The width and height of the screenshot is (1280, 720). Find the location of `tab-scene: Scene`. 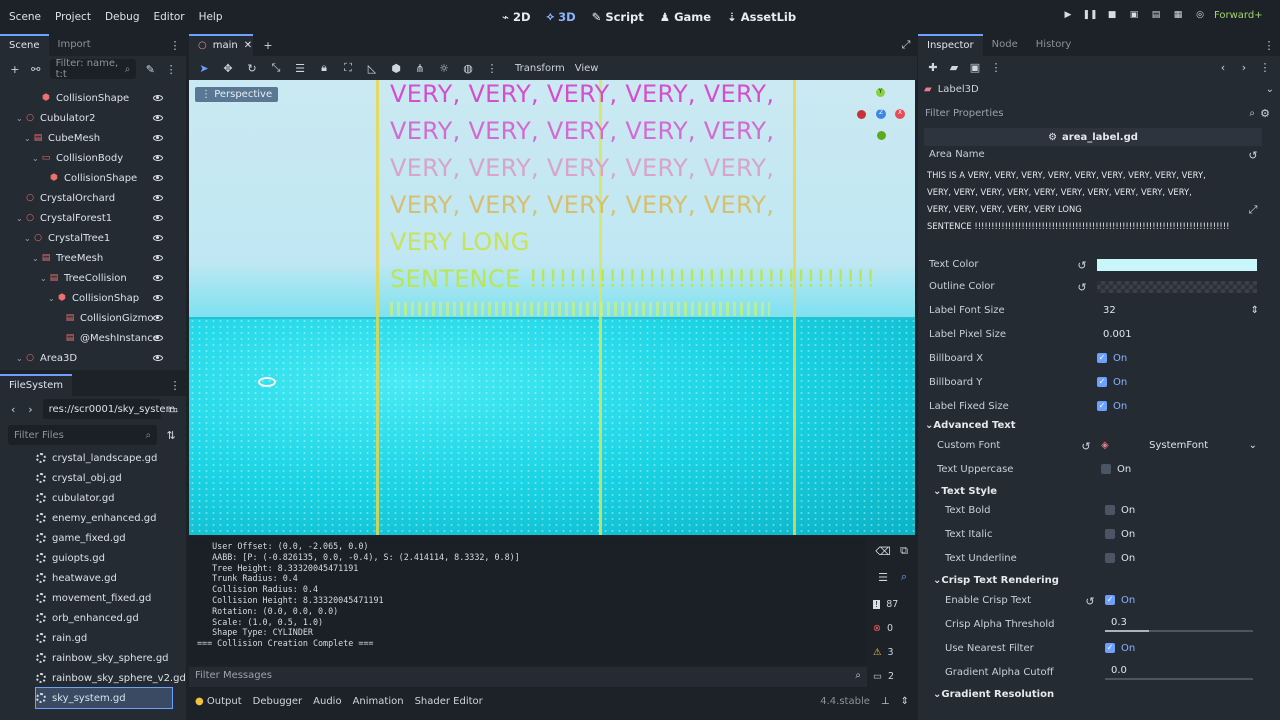

tab-scene: Scene is located at coordinates (24, 45).